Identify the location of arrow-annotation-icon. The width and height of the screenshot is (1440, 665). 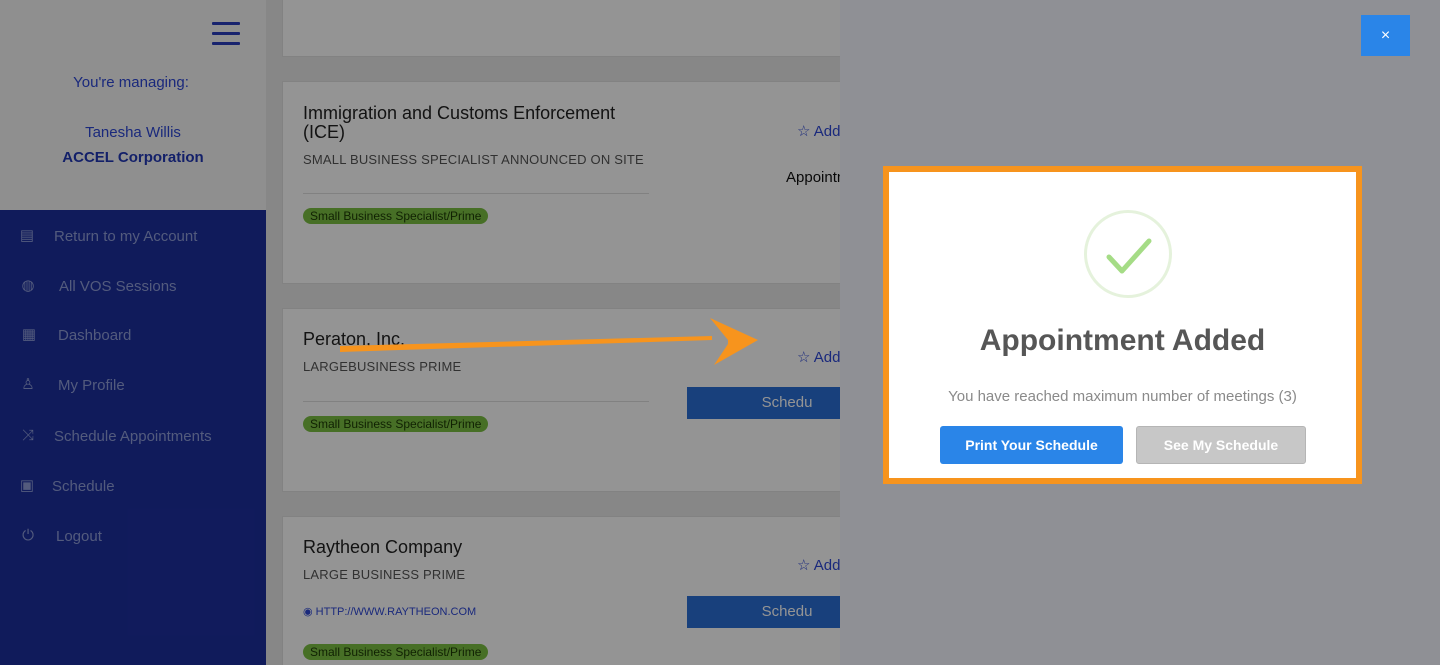
(549, 341).